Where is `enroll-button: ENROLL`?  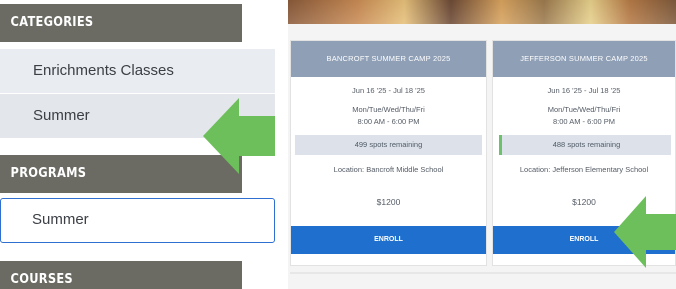
enroll-button: ENROLL is located at coordinates (388, 240).